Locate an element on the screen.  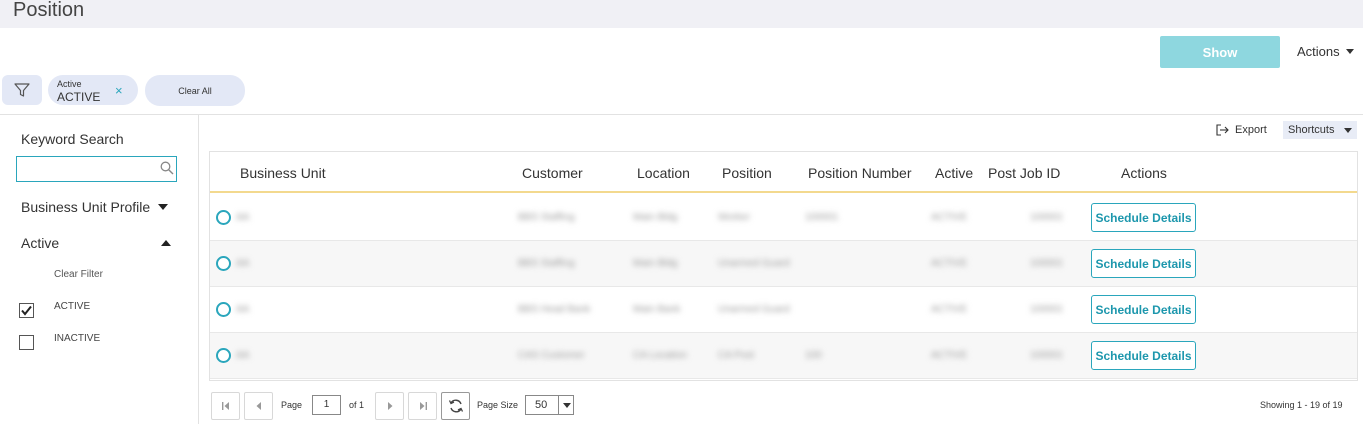
active-checkbox is located at coordinates (26, 310).